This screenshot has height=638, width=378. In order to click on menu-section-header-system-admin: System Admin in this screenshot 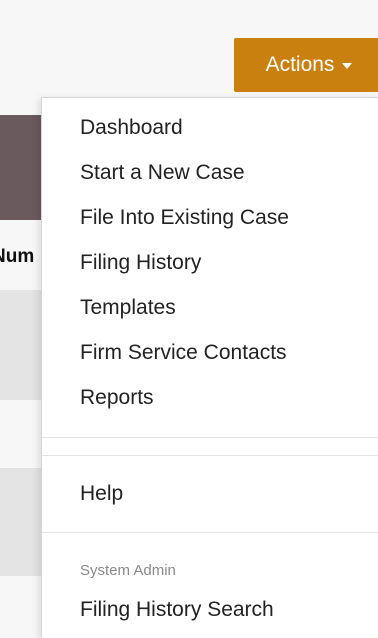, I will do `click(128, 570)`.